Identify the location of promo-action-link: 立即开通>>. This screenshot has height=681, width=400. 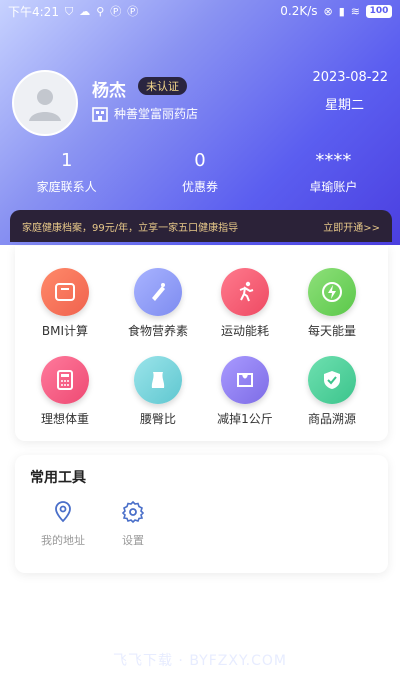
(351, 226).